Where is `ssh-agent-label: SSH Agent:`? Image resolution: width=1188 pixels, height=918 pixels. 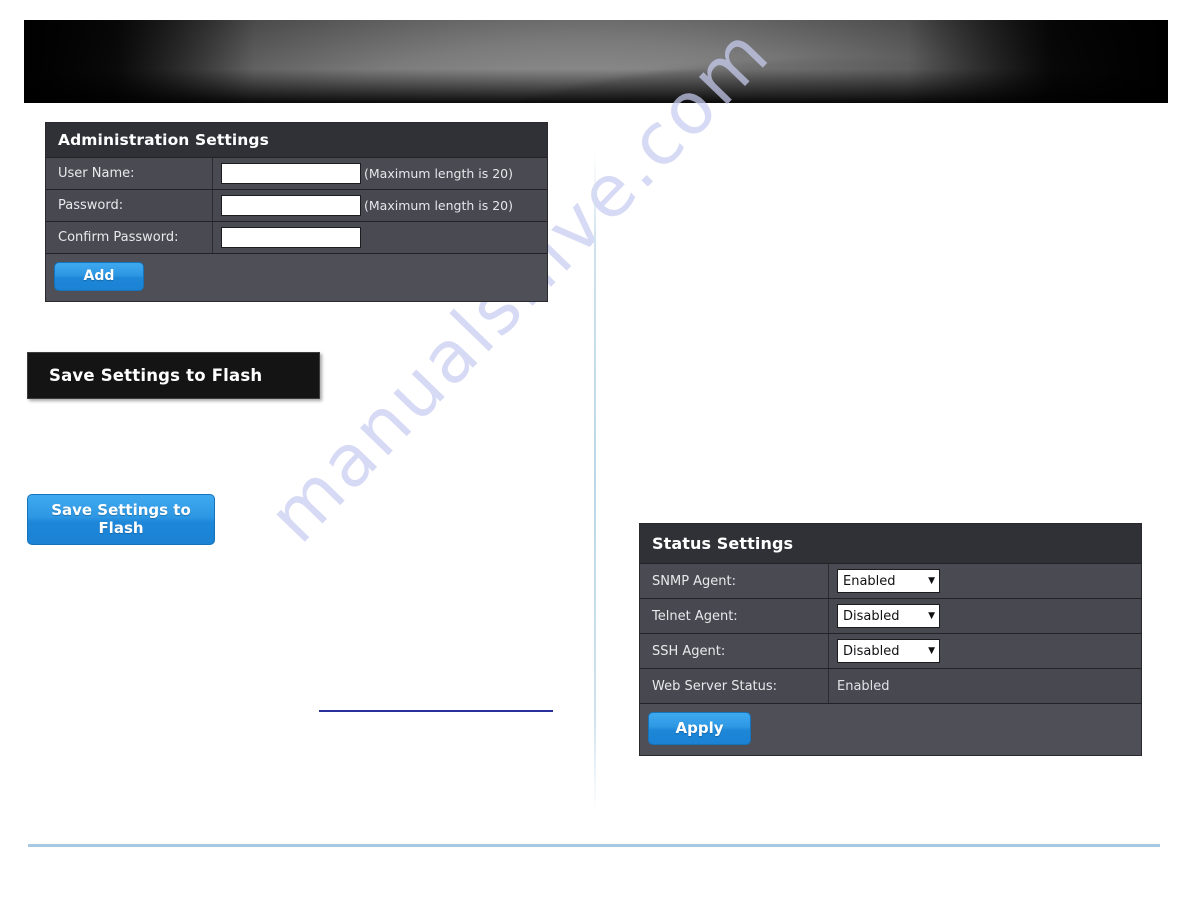 ssh-agent-label: SSH Agent: is located at coordinates (734, 651).